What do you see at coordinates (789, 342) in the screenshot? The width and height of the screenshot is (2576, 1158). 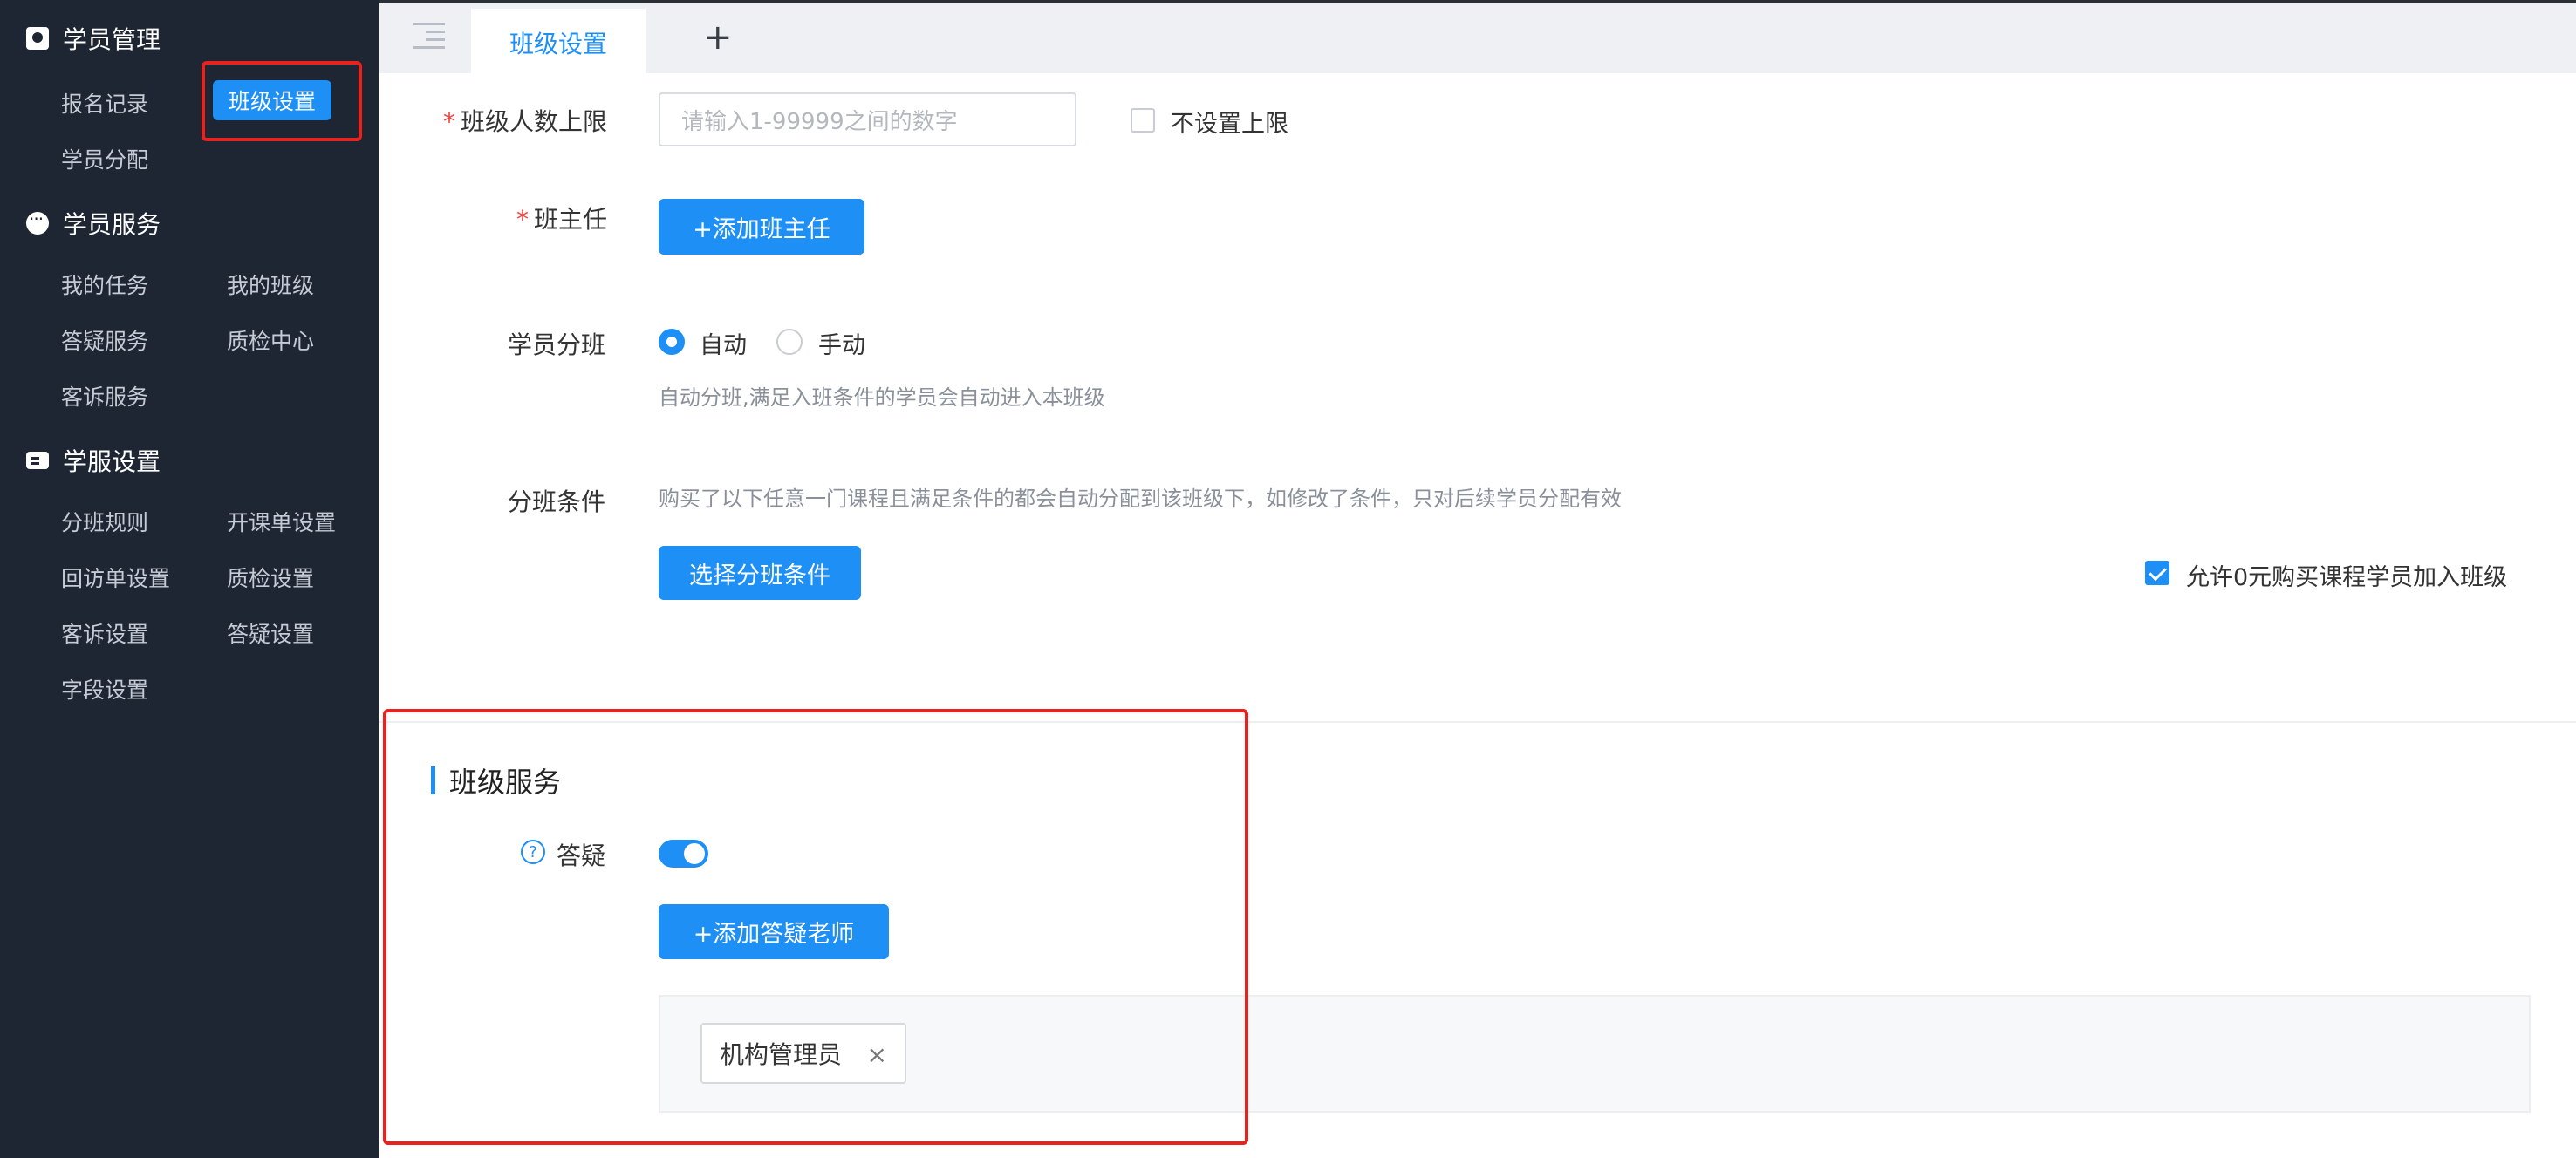 I see `assign-manual-radio` at bounding box center [789, 342].